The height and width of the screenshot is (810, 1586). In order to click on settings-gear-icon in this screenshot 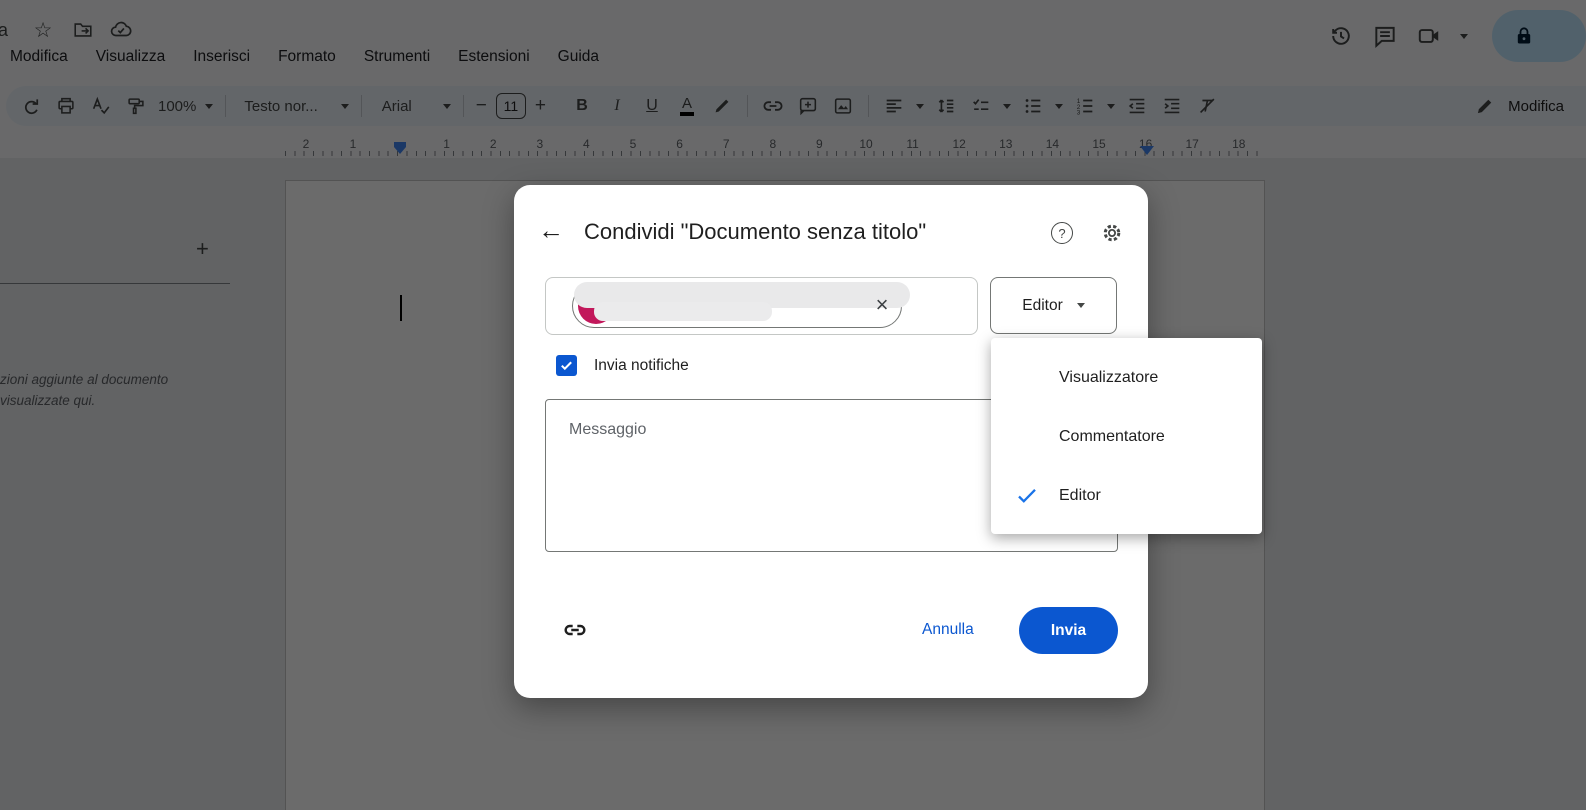, I will do `click(1112, 233)`.